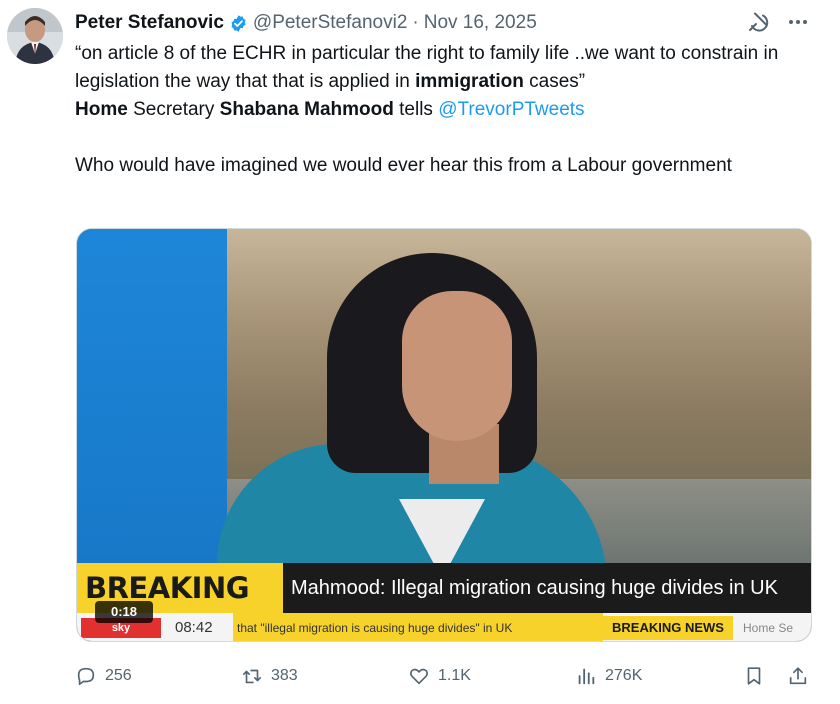 The image size is (840, 704). What do you see at coordinates (668, 628) in the screenshot?
I see `ticker-breaking-label: BREAKING NEWS` at bounding box center [668, 628].